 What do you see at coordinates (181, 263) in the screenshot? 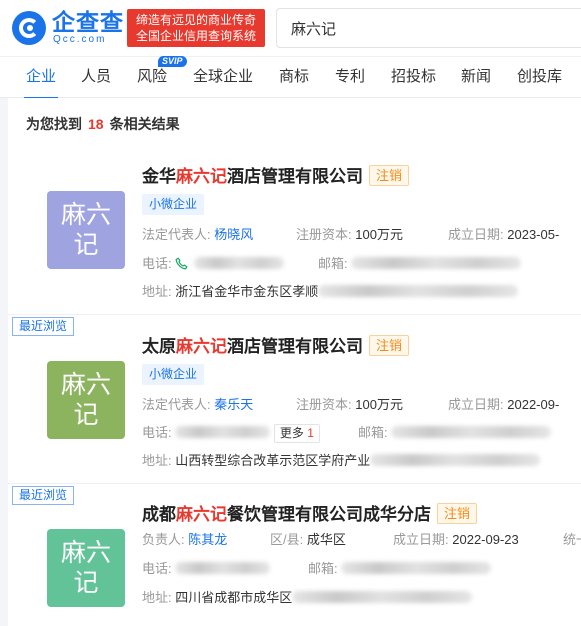
I see `phone-icon` at bounding box center [181, 263].